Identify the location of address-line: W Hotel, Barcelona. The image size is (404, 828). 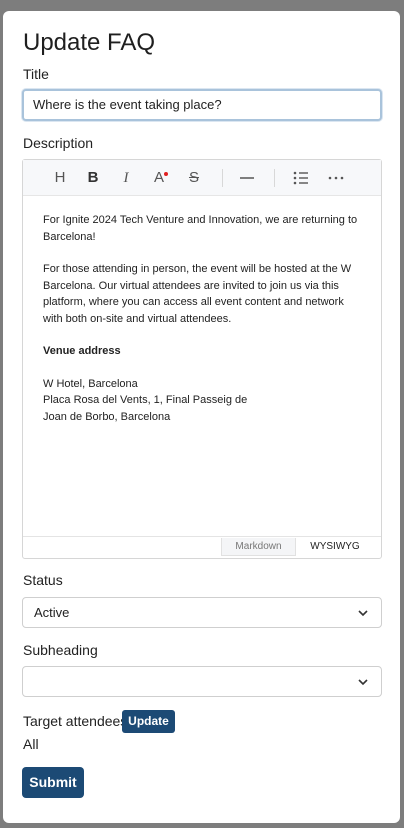
(90, 383).